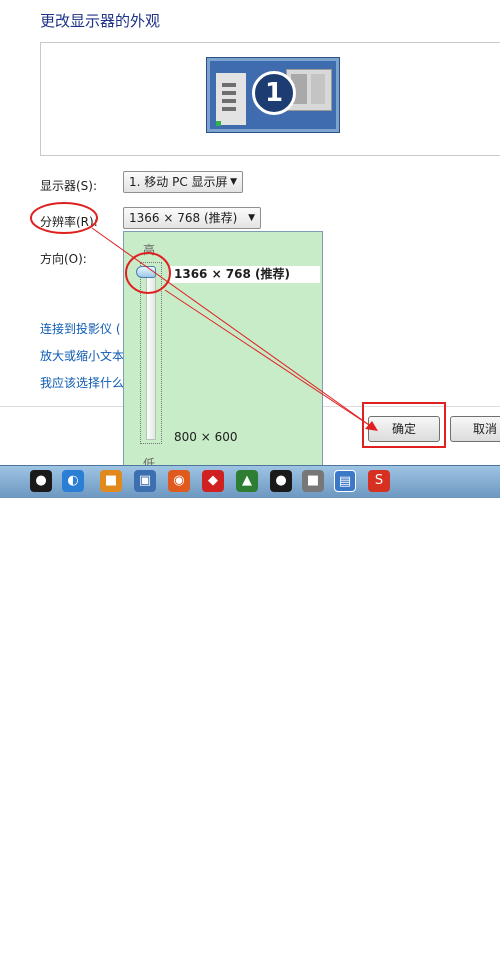 This screenshot has width=500, height=960. Describe the element at coordinates (41, 481) in the screenshot. I see `qq-penguin-icon: ●` at that location.